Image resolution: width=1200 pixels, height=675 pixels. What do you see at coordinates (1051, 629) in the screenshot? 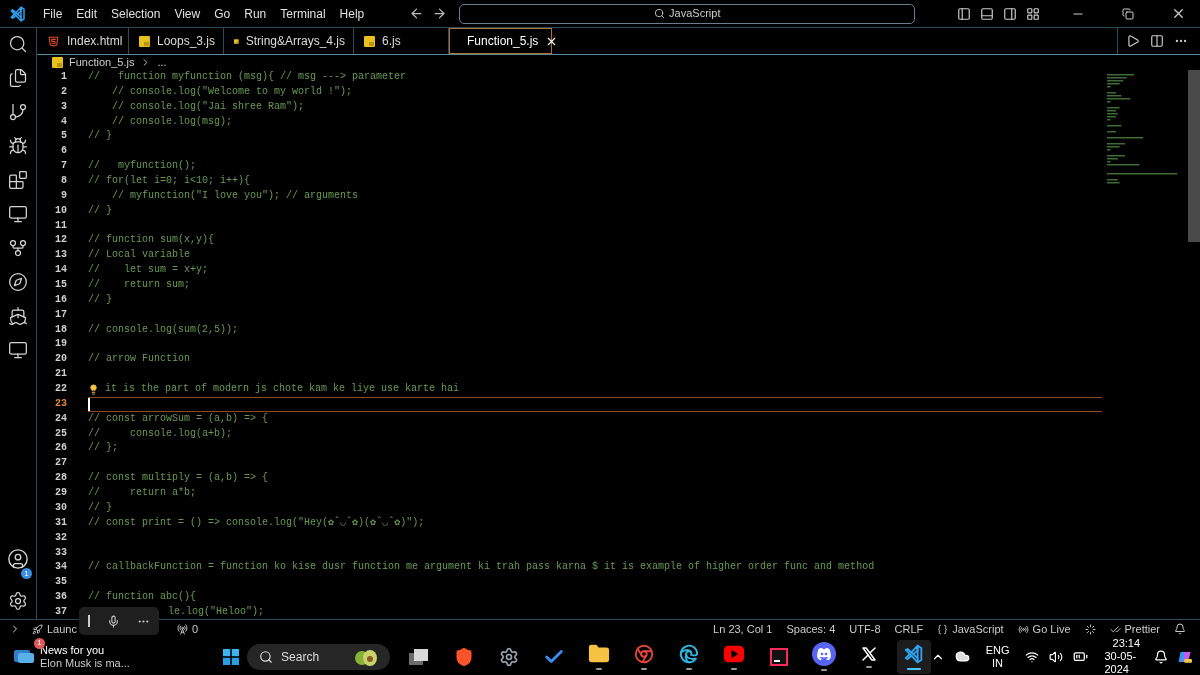
I see `go-live-button: Go Live` at bounding box center [1051, 629].